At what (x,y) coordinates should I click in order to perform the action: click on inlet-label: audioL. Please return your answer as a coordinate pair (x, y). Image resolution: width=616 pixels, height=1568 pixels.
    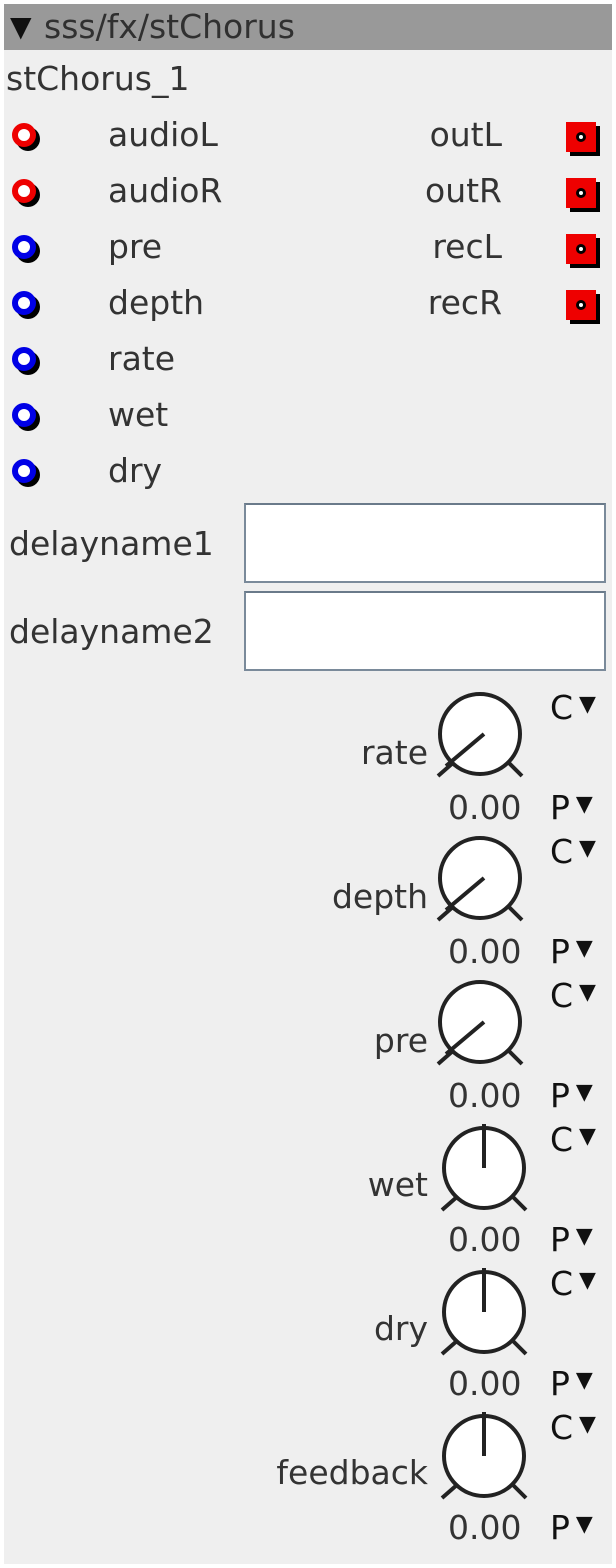
    Looking at the image, I should click on (163, 134).